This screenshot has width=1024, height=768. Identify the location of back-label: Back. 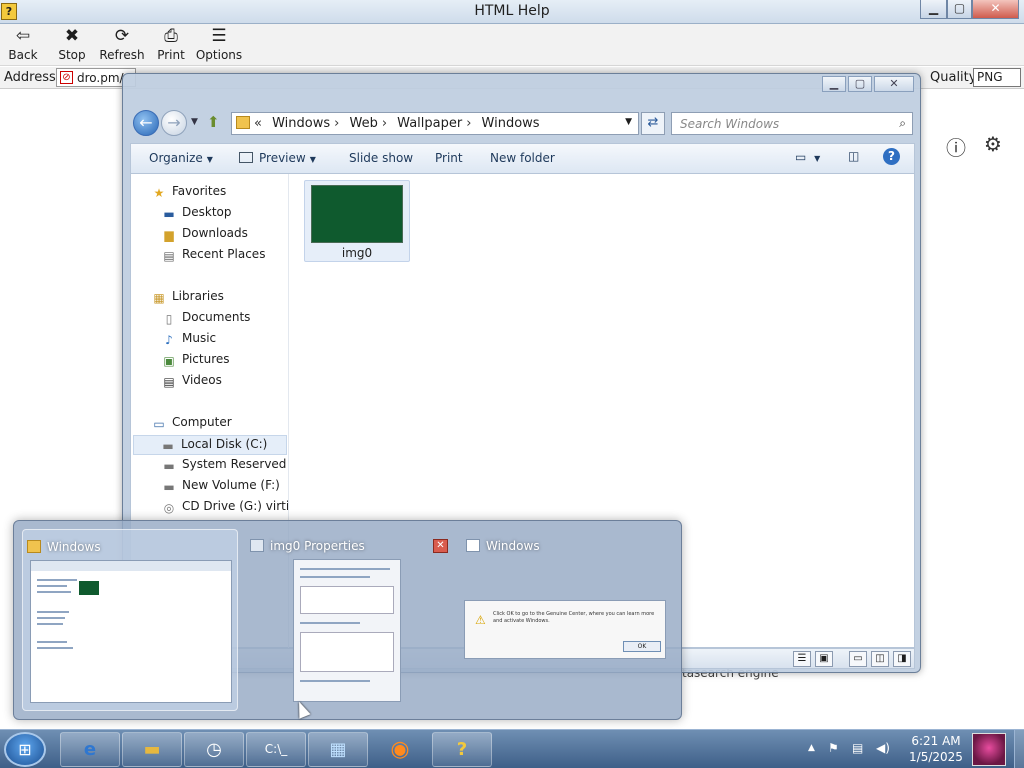
(23, 55).